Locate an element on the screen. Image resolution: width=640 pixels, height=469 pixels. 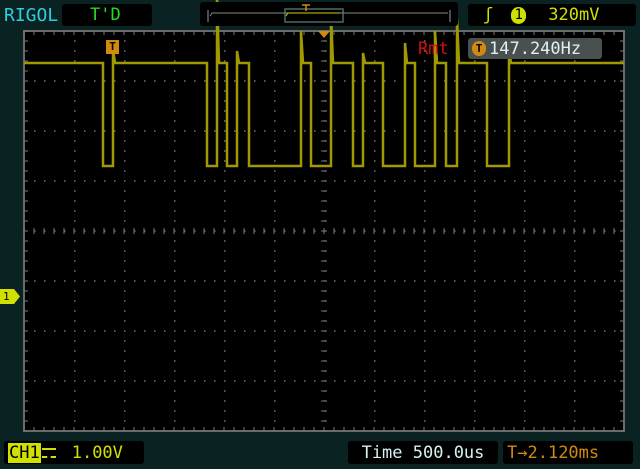
frequency-counter: T 147.240Hz is located at coordinates (535, 48).